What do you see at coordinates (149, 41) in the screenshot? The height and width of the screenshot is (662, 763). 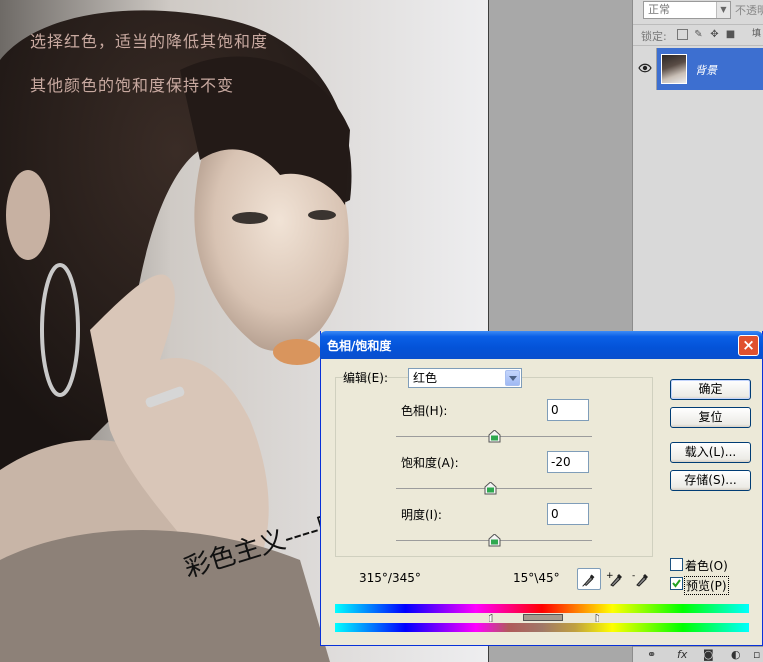 I see `caption-line-1: 选择红色，适当的降低其饱和度` at bounding box center [149, 41].